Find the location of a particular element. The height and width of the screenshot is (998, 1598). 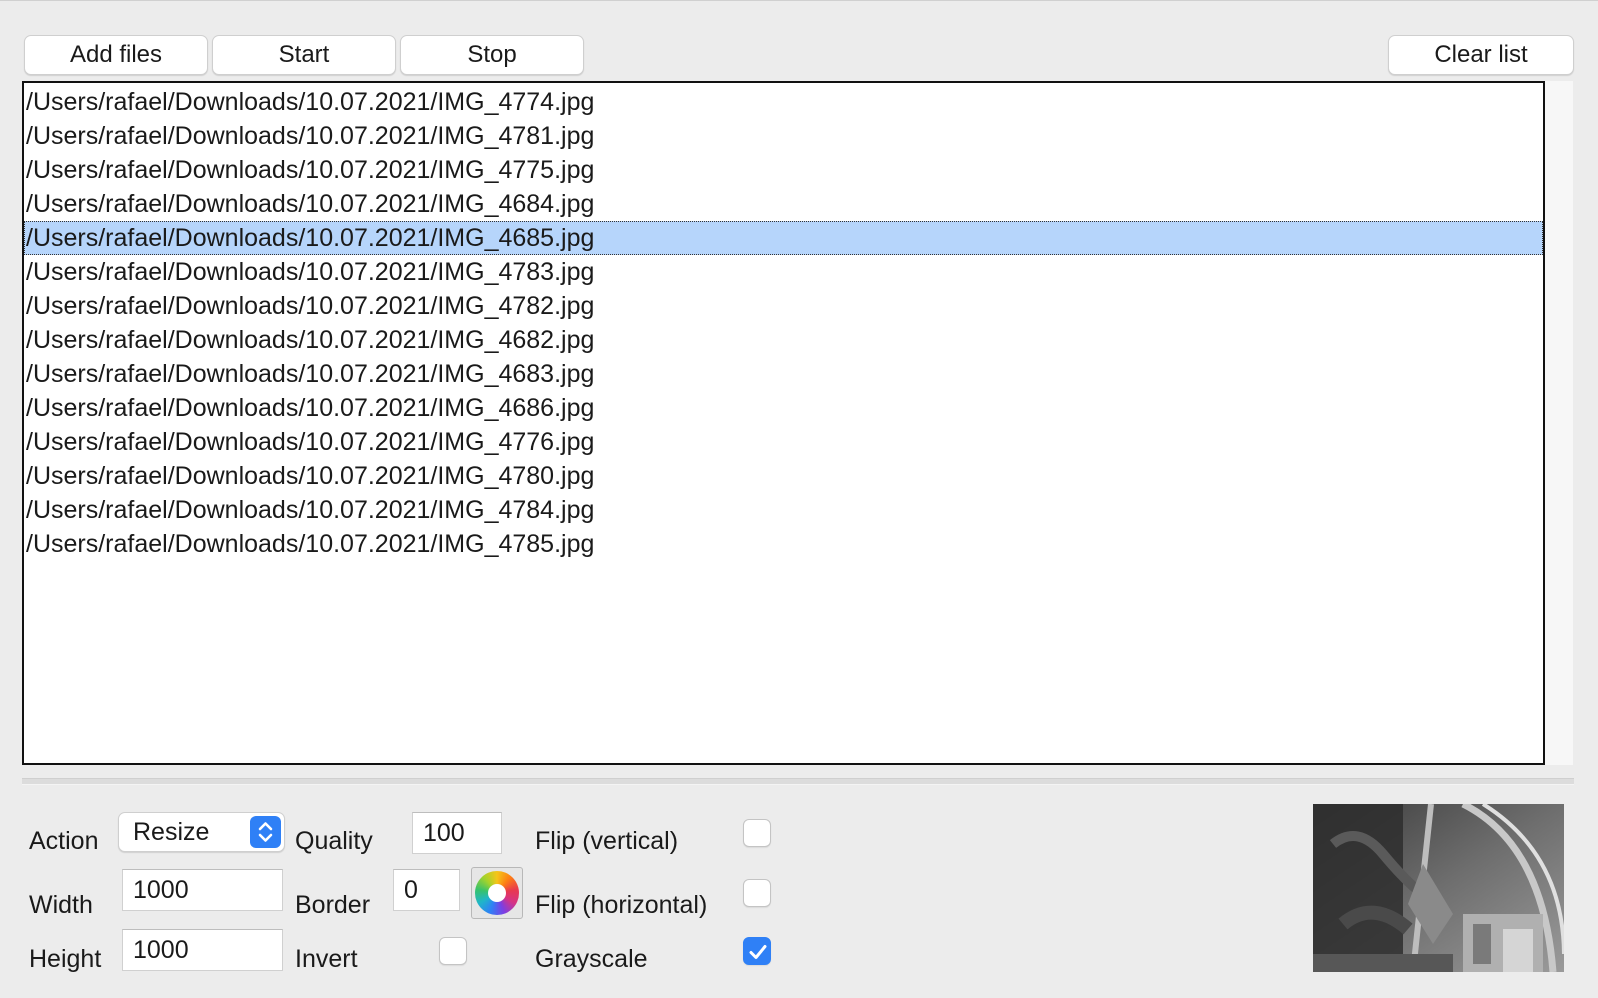

border-color-well is located at coordinates (497, 893).